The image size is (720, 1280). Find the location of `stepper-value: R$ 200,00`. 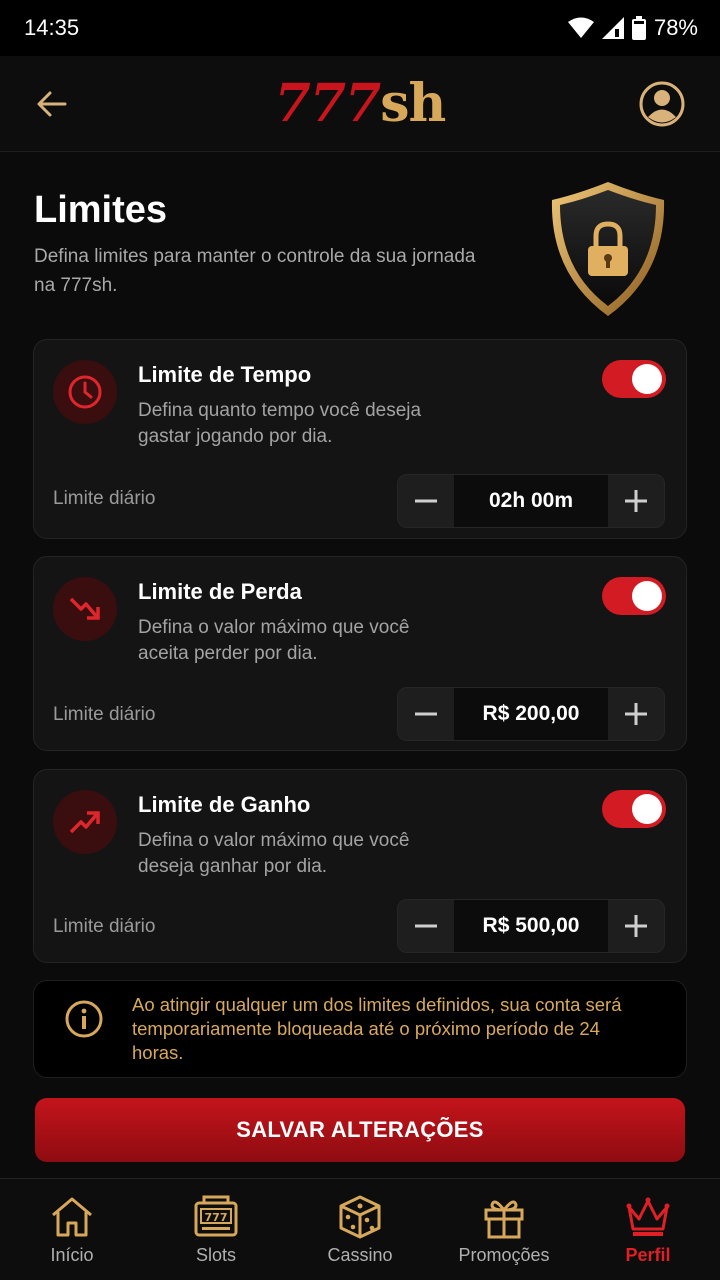

stepper-value: R$ 200,00 is located at coordinates (531, 714).